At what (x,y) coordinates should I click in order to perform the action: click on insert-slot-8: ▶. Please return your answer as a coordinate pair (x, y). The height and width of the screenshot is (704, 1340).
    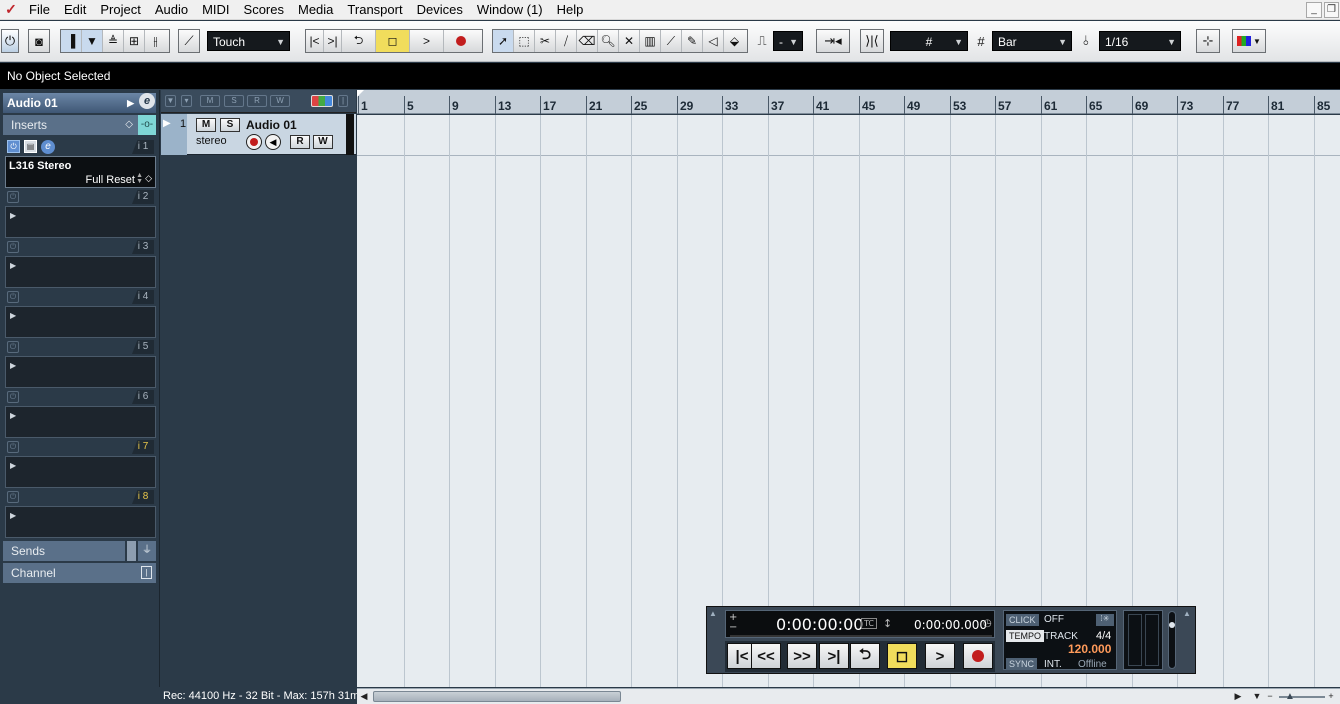
    Looking at the image, I should click on (80, 522).